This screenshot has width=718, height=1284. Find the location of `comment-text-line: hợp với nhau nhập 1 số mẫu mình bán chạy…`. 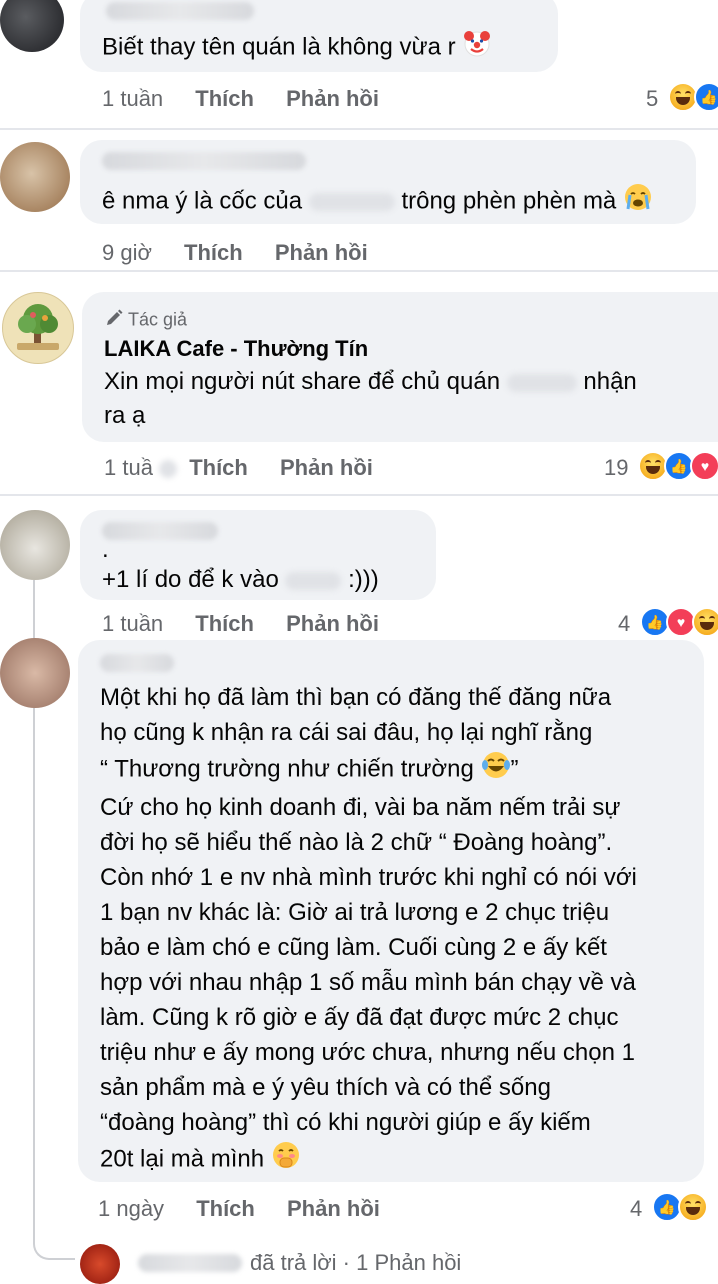

comment-text-line: hợp với nhau nhập 1 số mẫu mình bán chạy… is located at coordinates (368, 982).